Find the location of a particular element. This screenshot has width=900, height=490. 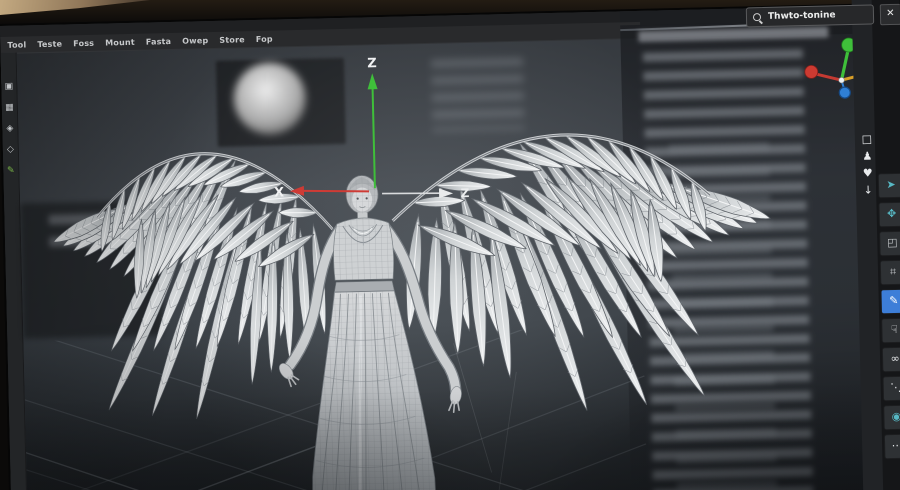

nav-ball-red-left is located at coordinates (811, 71).